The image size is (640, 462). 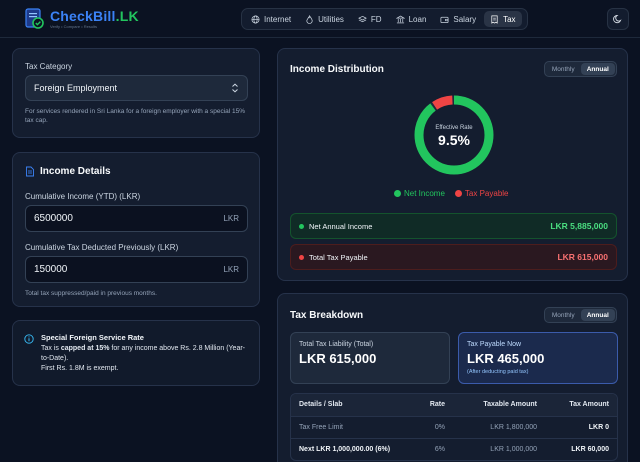 What do you see at coordinates (338, 257) in the screenshot?
I see `tax-payable-label: Total Tax Payable` at bounding box center [338, 257].